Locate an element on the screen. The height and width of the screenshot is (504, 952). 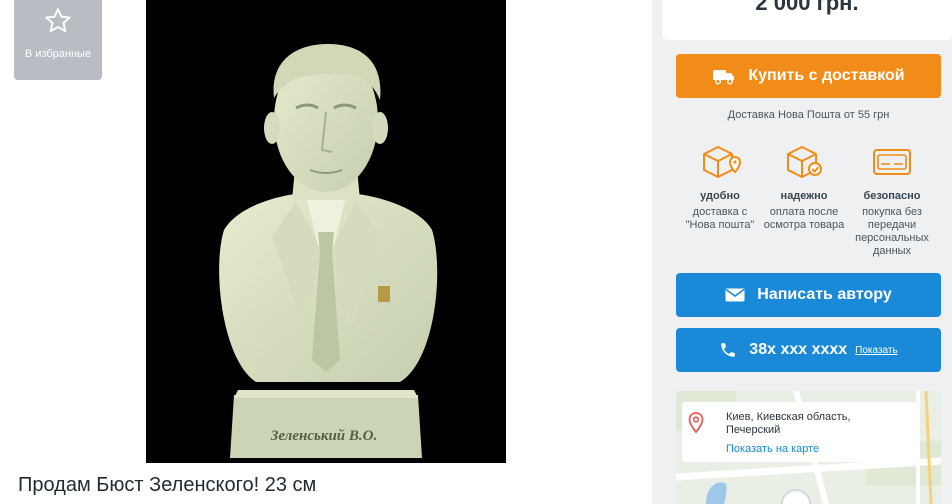
price: 2 000 грн. is located at coordinates (807, 7).